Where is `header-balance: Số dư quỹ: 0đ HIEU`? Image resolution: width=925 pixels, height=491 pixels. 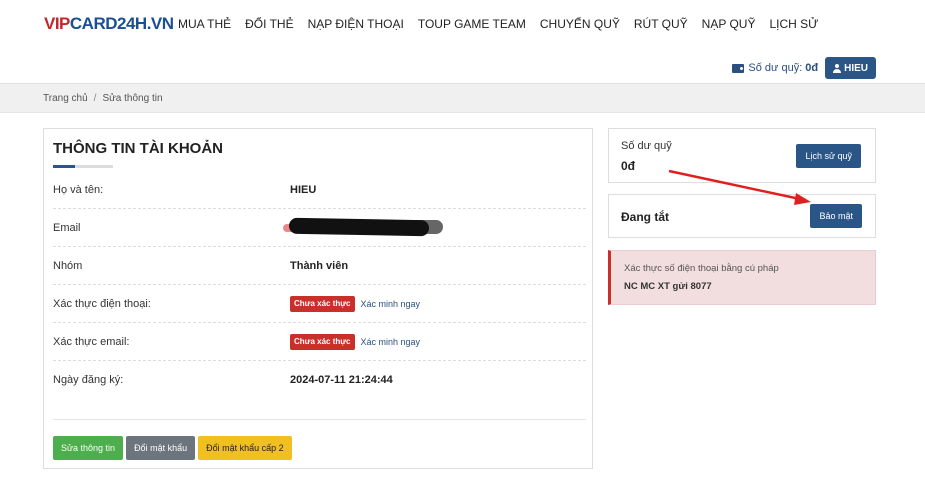 header-balance: Số dư quỹ: 0đ HIEU is located at coordinates (804, 68).